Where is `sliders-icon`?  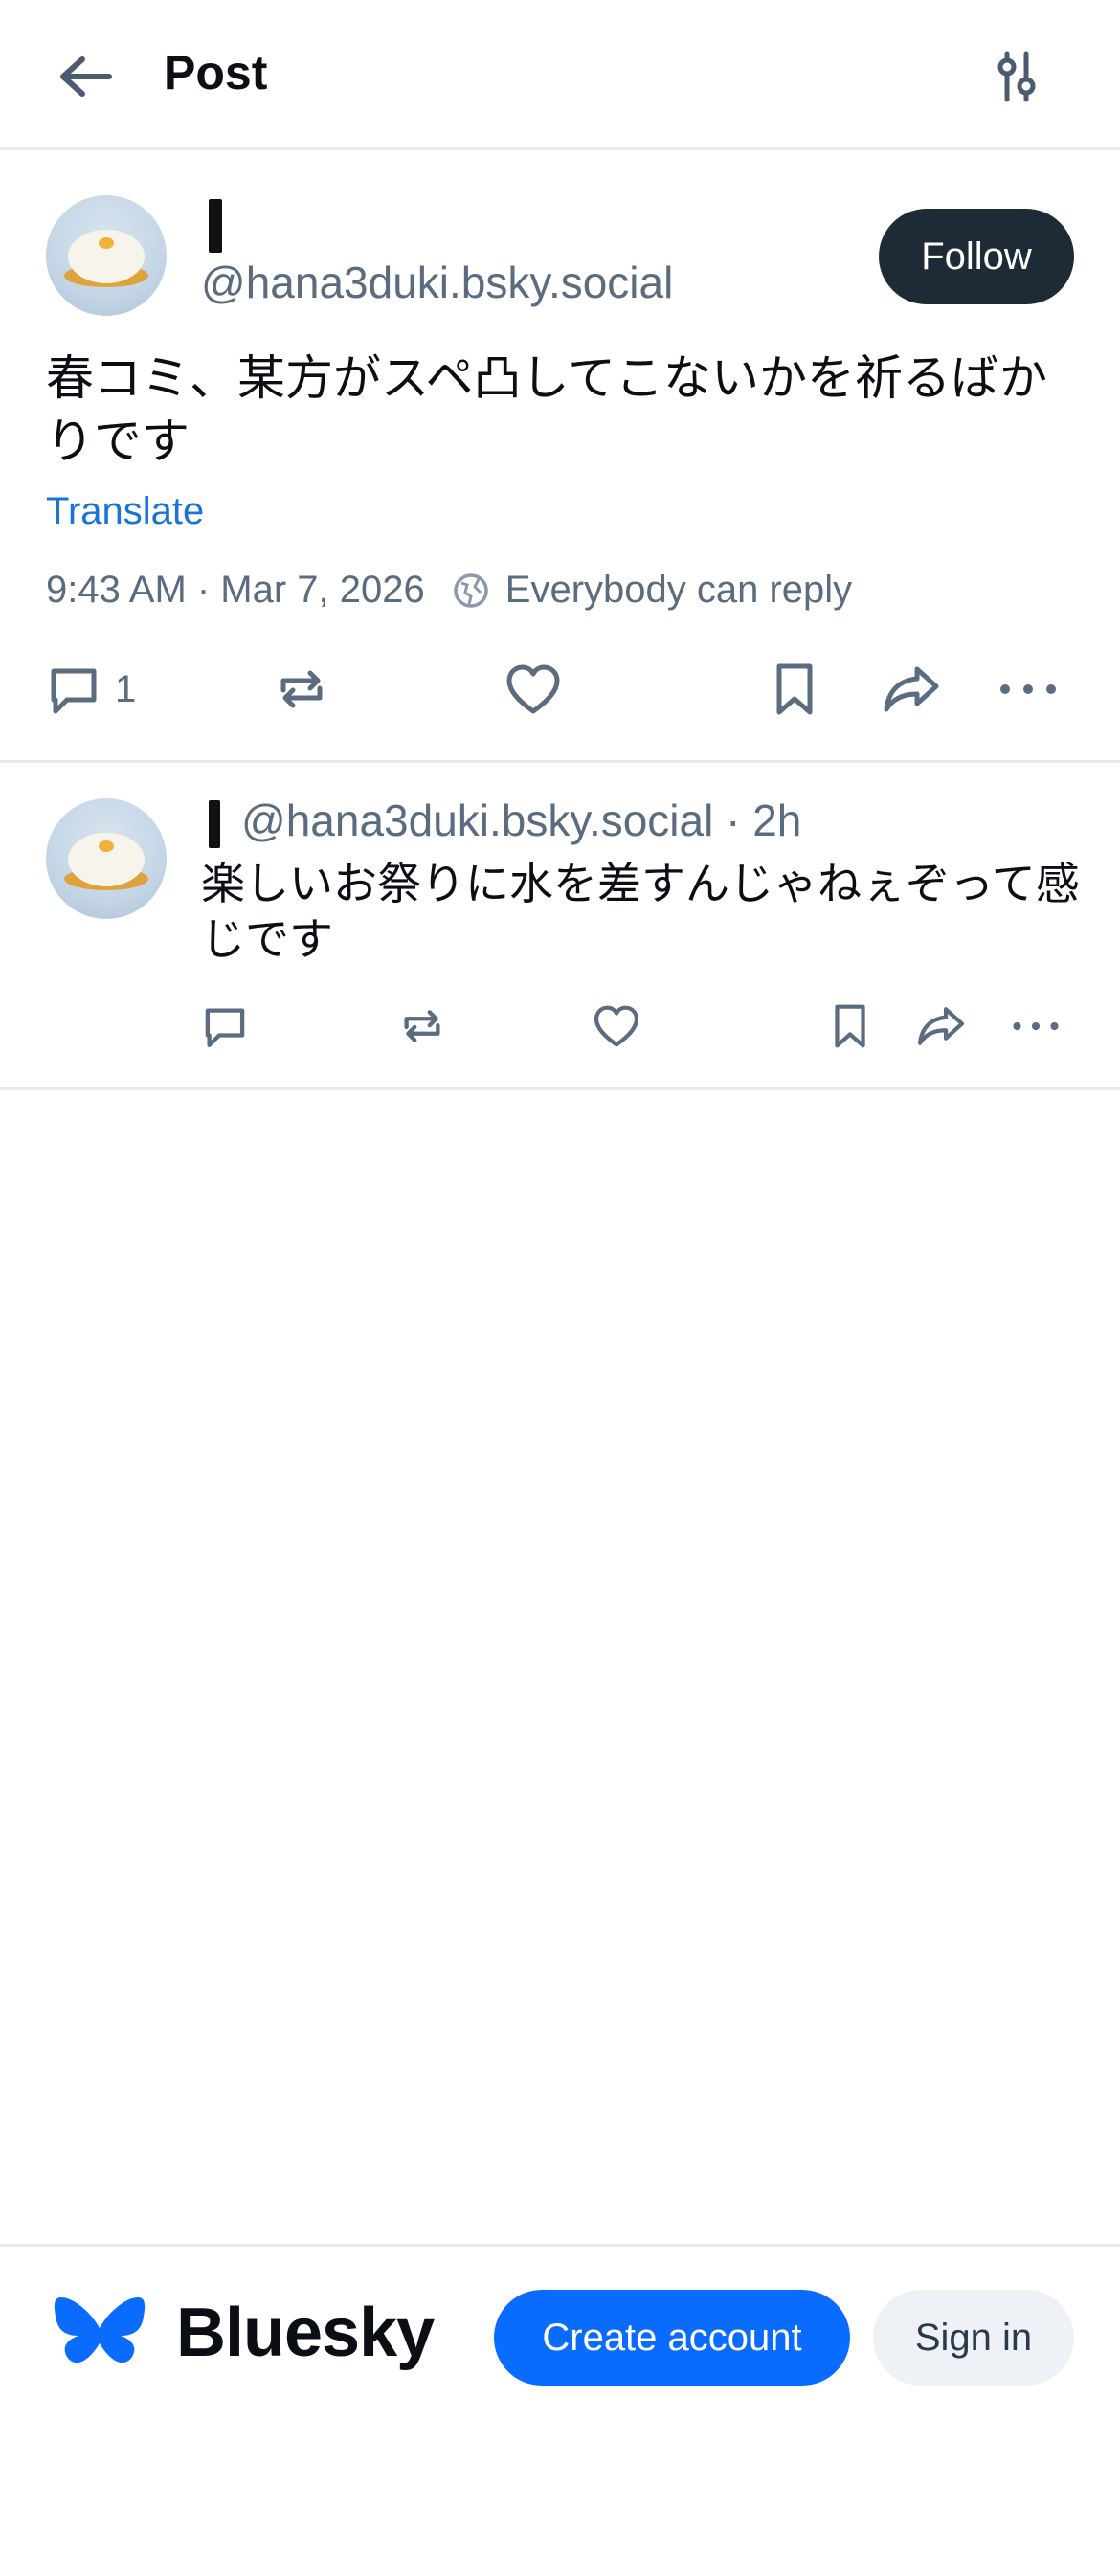 sliders-icon is located at coordinates (1017, 76).